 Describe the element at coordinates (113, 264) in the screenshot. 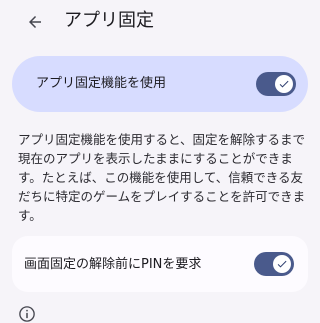

I see `require-pin-toggle-label: 画面固定の解除前にPINを要求` at that location.